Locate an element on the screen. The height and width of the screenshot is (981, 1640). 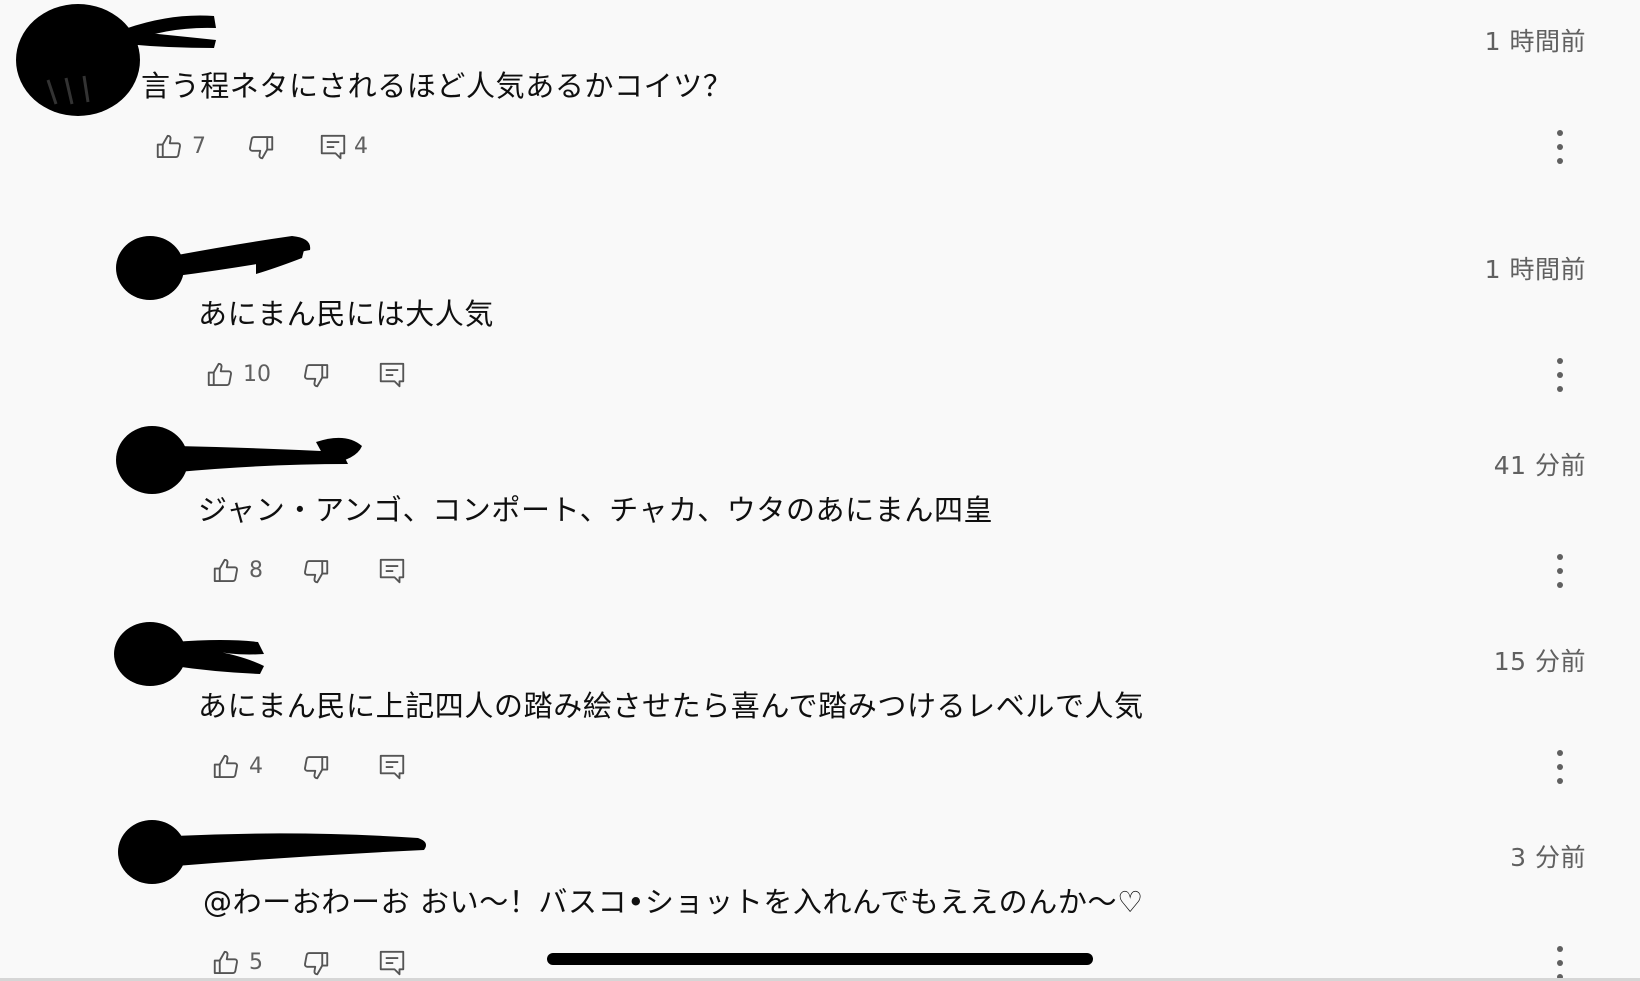
home-indicator-bar is located at coordinates (820, 959).